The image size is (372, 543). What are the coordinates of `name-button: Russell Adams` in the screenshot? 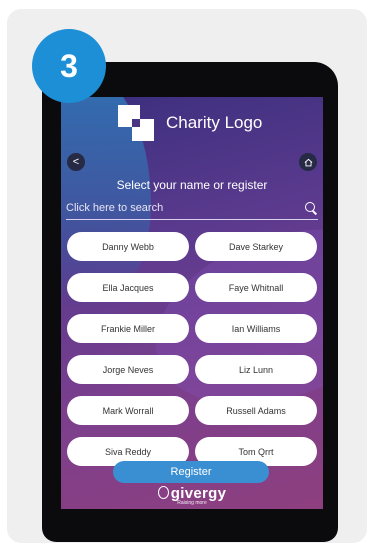 It's located at (256, 410).